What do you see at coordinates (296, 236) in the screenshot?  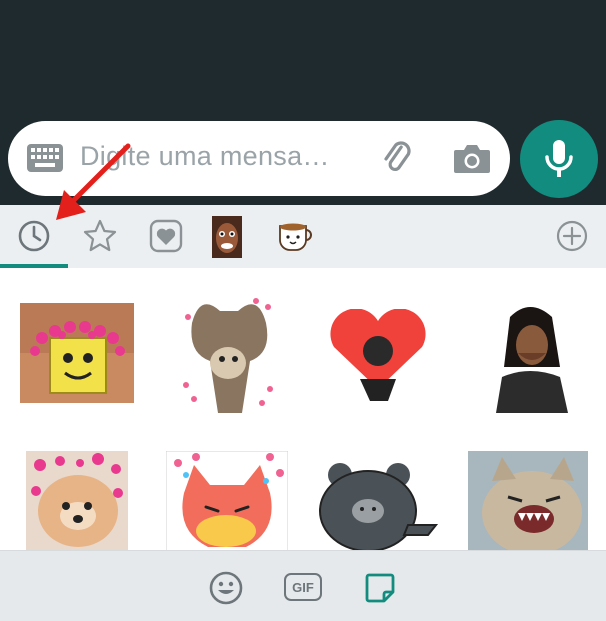 I see `cup-sticker-pack-tab` at bounding box center [296, 236].